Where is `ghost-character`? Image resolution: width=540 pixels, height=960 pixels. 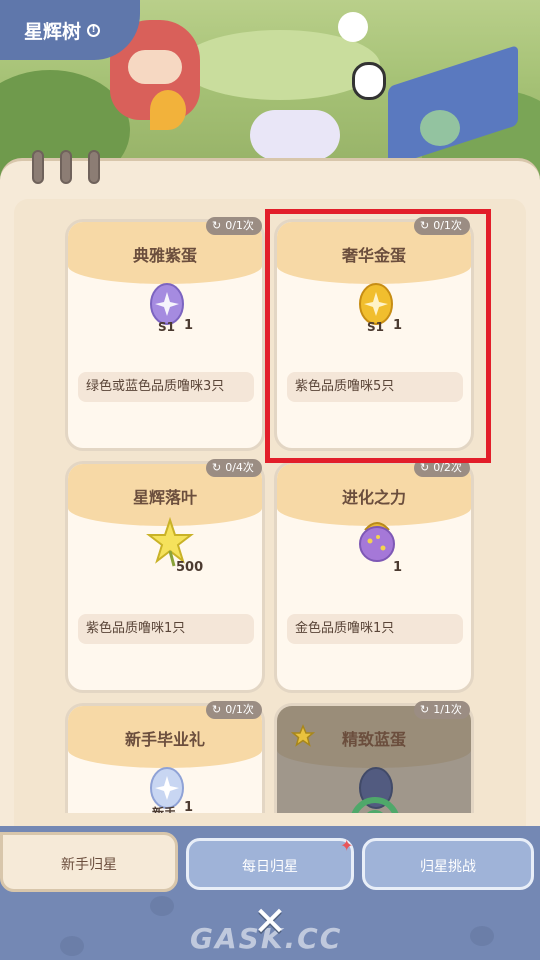 ghost-character is located at coordinates (353, 27).